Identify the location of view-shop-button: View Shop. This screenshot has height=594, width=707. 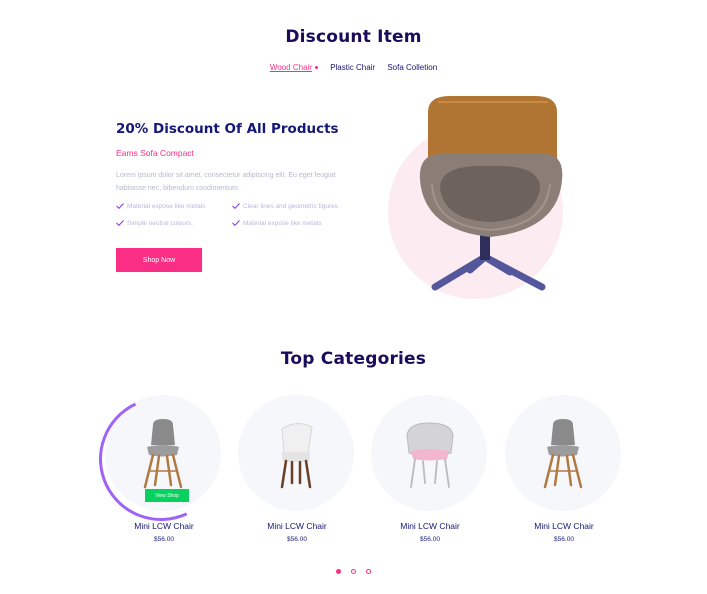
(167, 495).